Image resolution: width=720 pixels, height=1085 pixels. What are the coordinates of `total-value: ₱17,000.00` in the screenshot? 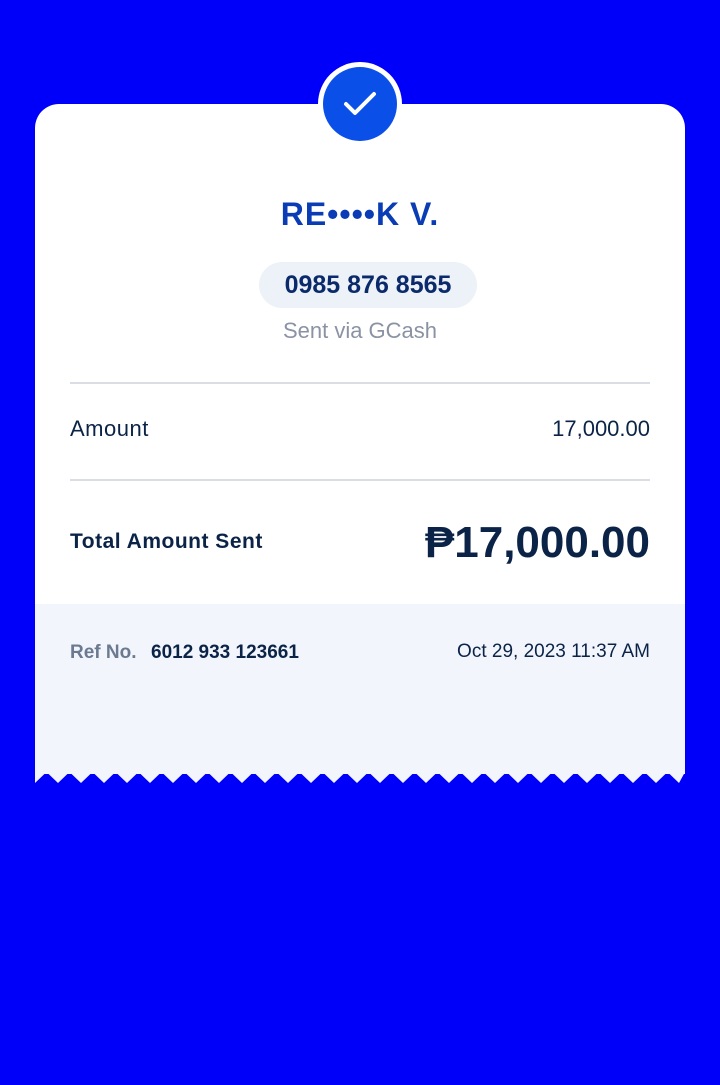 It's located at (537, 542).